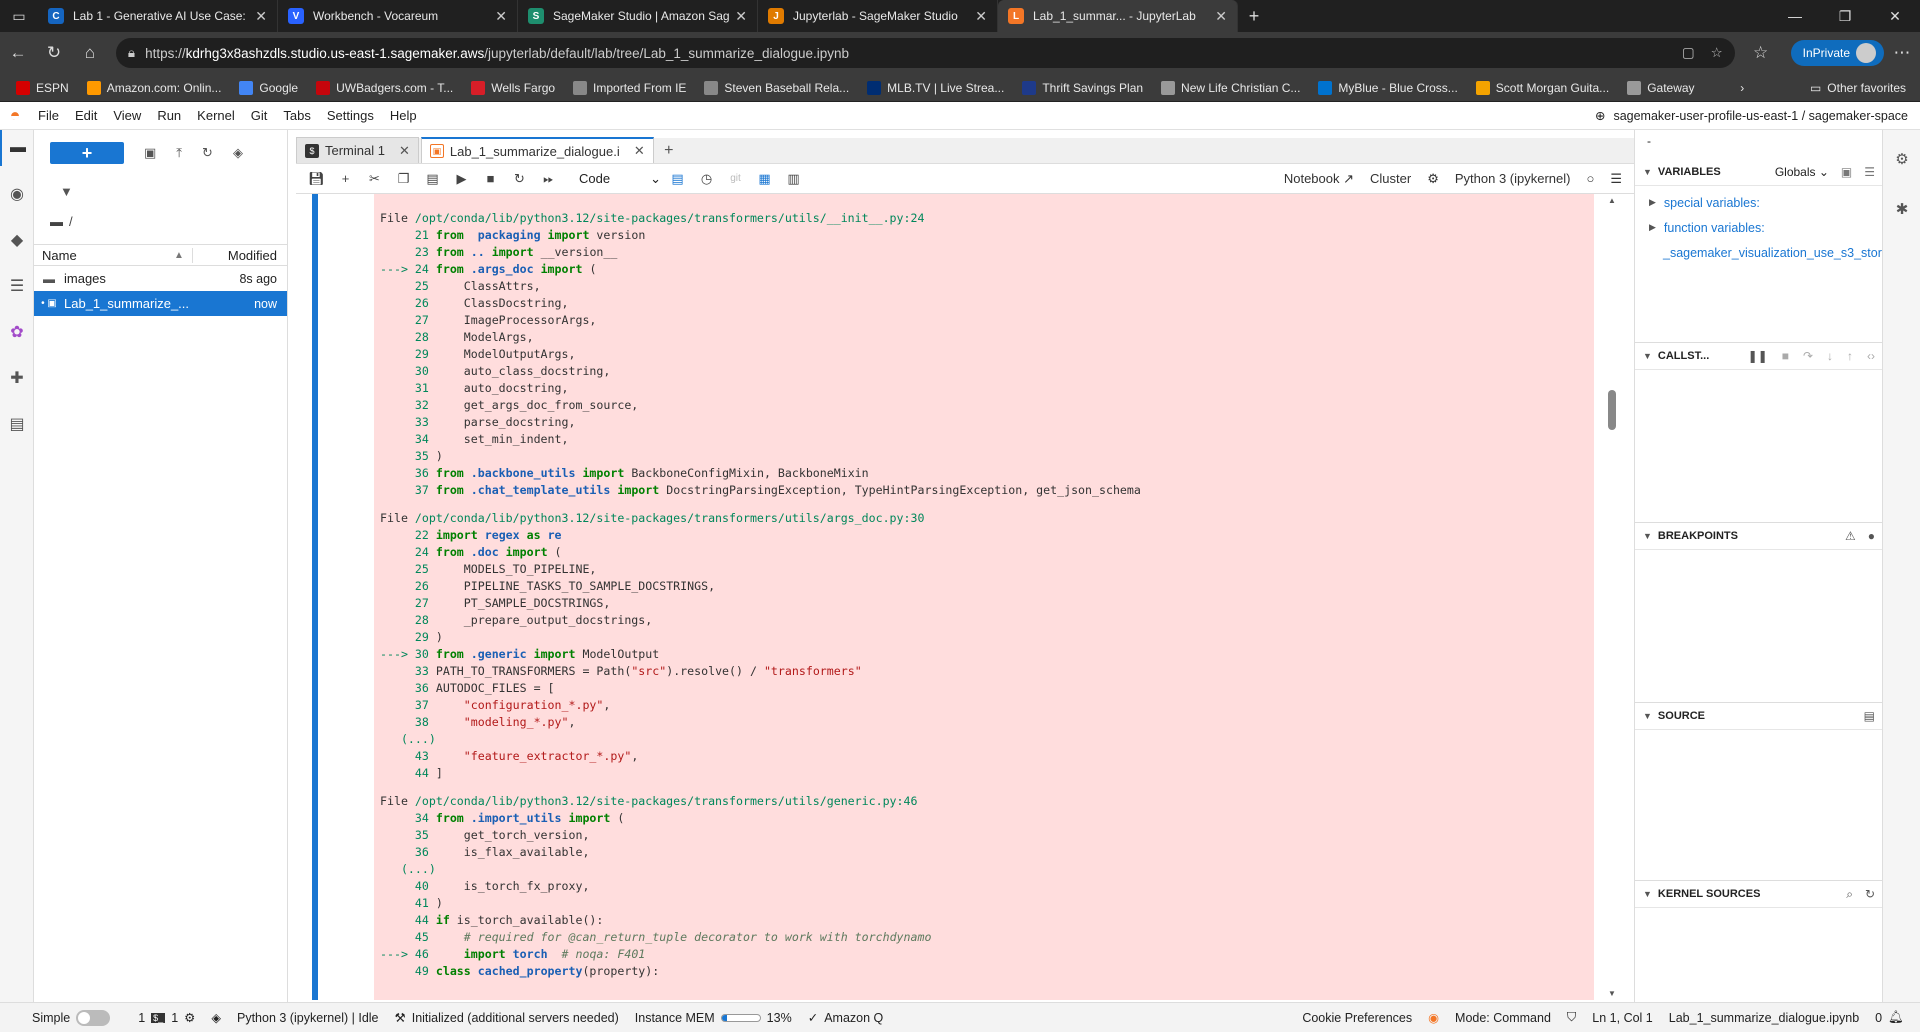  I want to click on git-status-icon: ◈, so click(216, 1017).